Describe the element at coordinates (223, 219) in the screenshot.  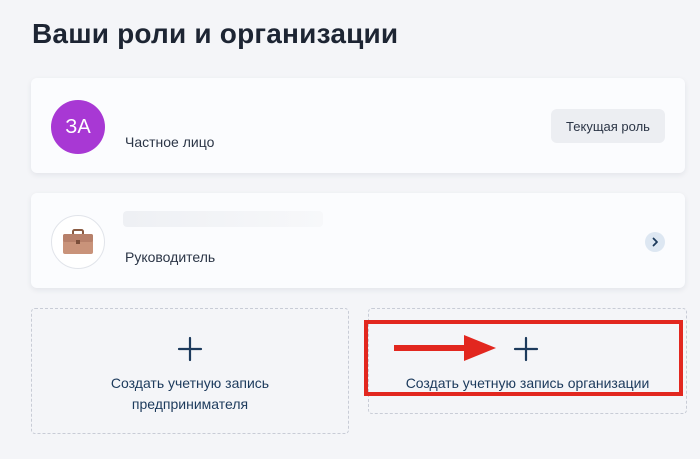
I see `organization-name-redacted` at that location.